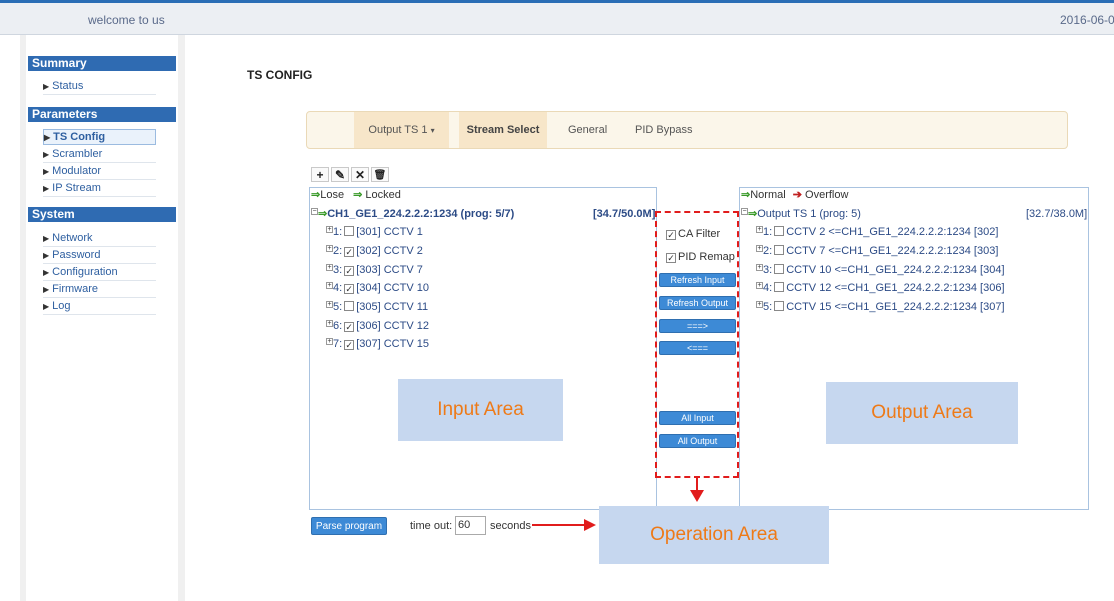 The height and width of the screenshot is (601, 1114). I want to click on output-ts-row: −⇒Output TS 1 (prog: 5), so click(801, 214).